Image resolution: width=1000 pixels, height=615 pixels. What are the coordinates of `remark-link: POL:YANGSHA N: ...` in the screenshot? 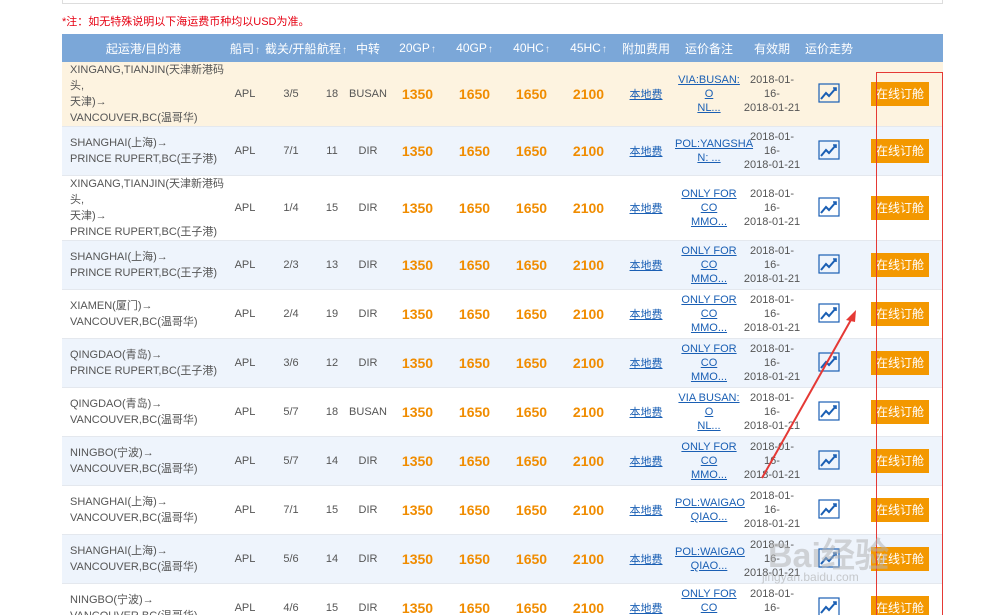 It's located at (714, 151).